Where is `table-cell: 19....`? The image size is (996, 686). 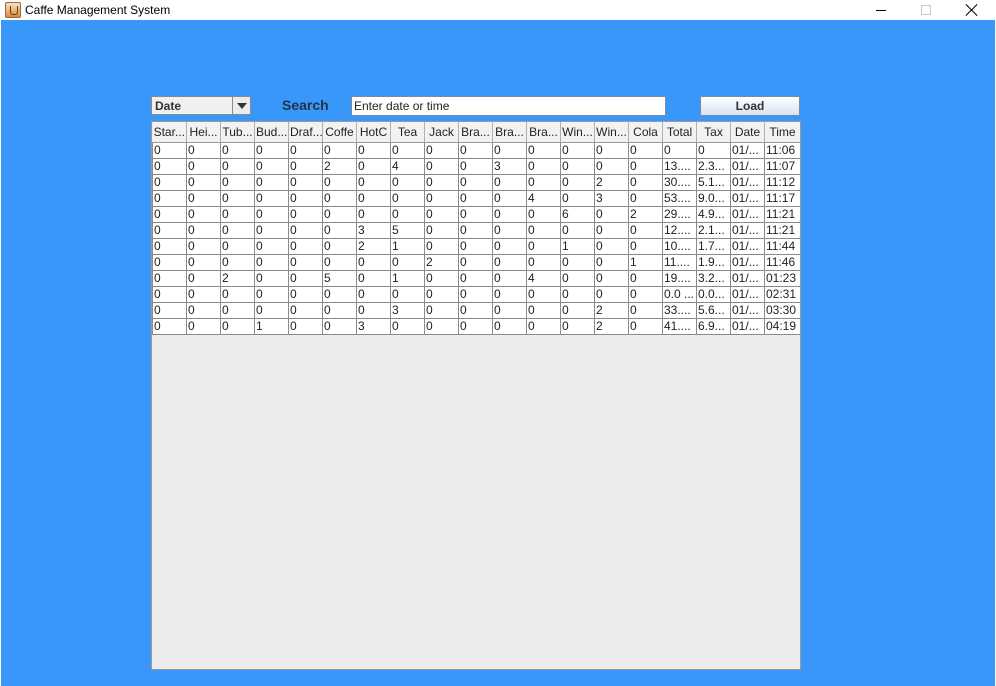 table-cell: 19.... is located at coordinates (679, 278).